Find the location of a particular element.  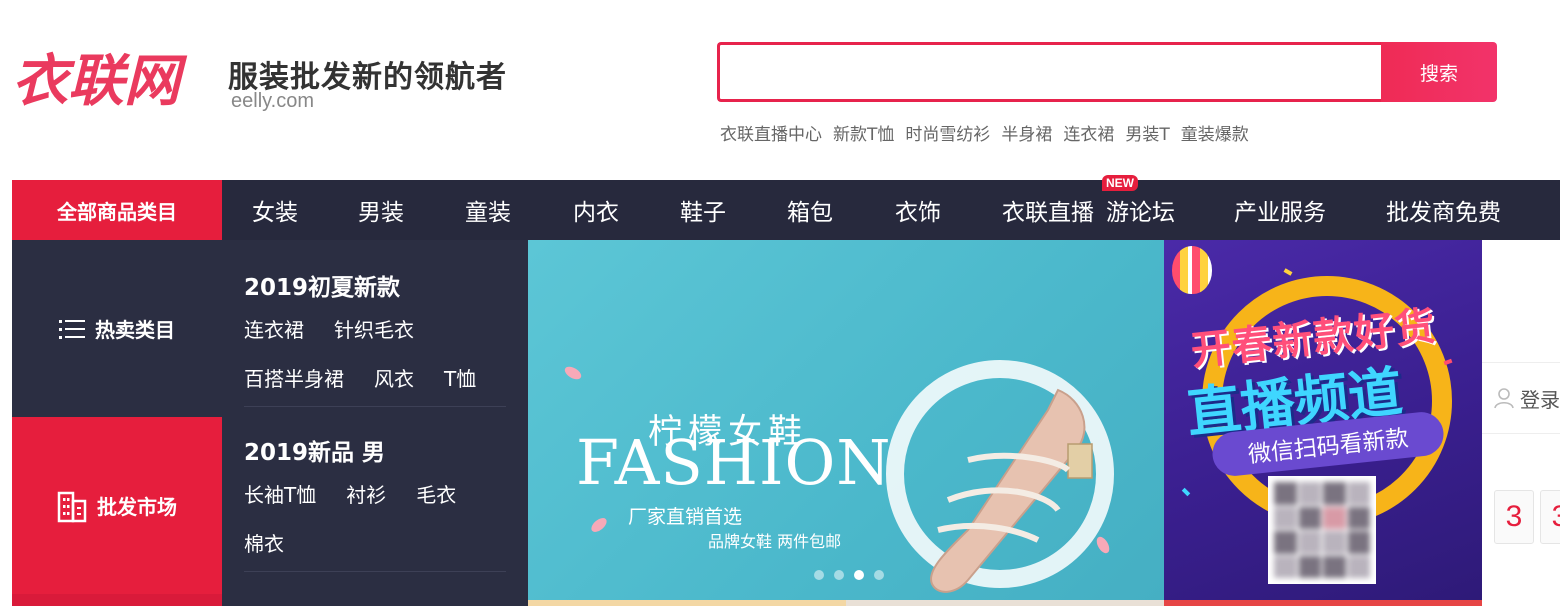

sidebar-item-wholesale-market: 批发市场 is located at coordinates (117, 505).